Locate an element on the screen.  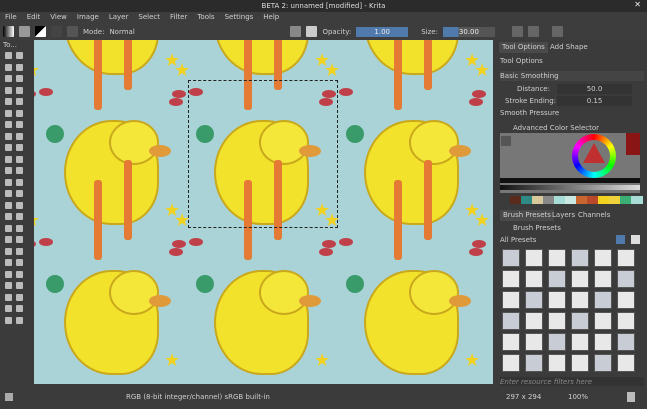
preset-filter-select: All Presets is located at coordinates (555, 240).